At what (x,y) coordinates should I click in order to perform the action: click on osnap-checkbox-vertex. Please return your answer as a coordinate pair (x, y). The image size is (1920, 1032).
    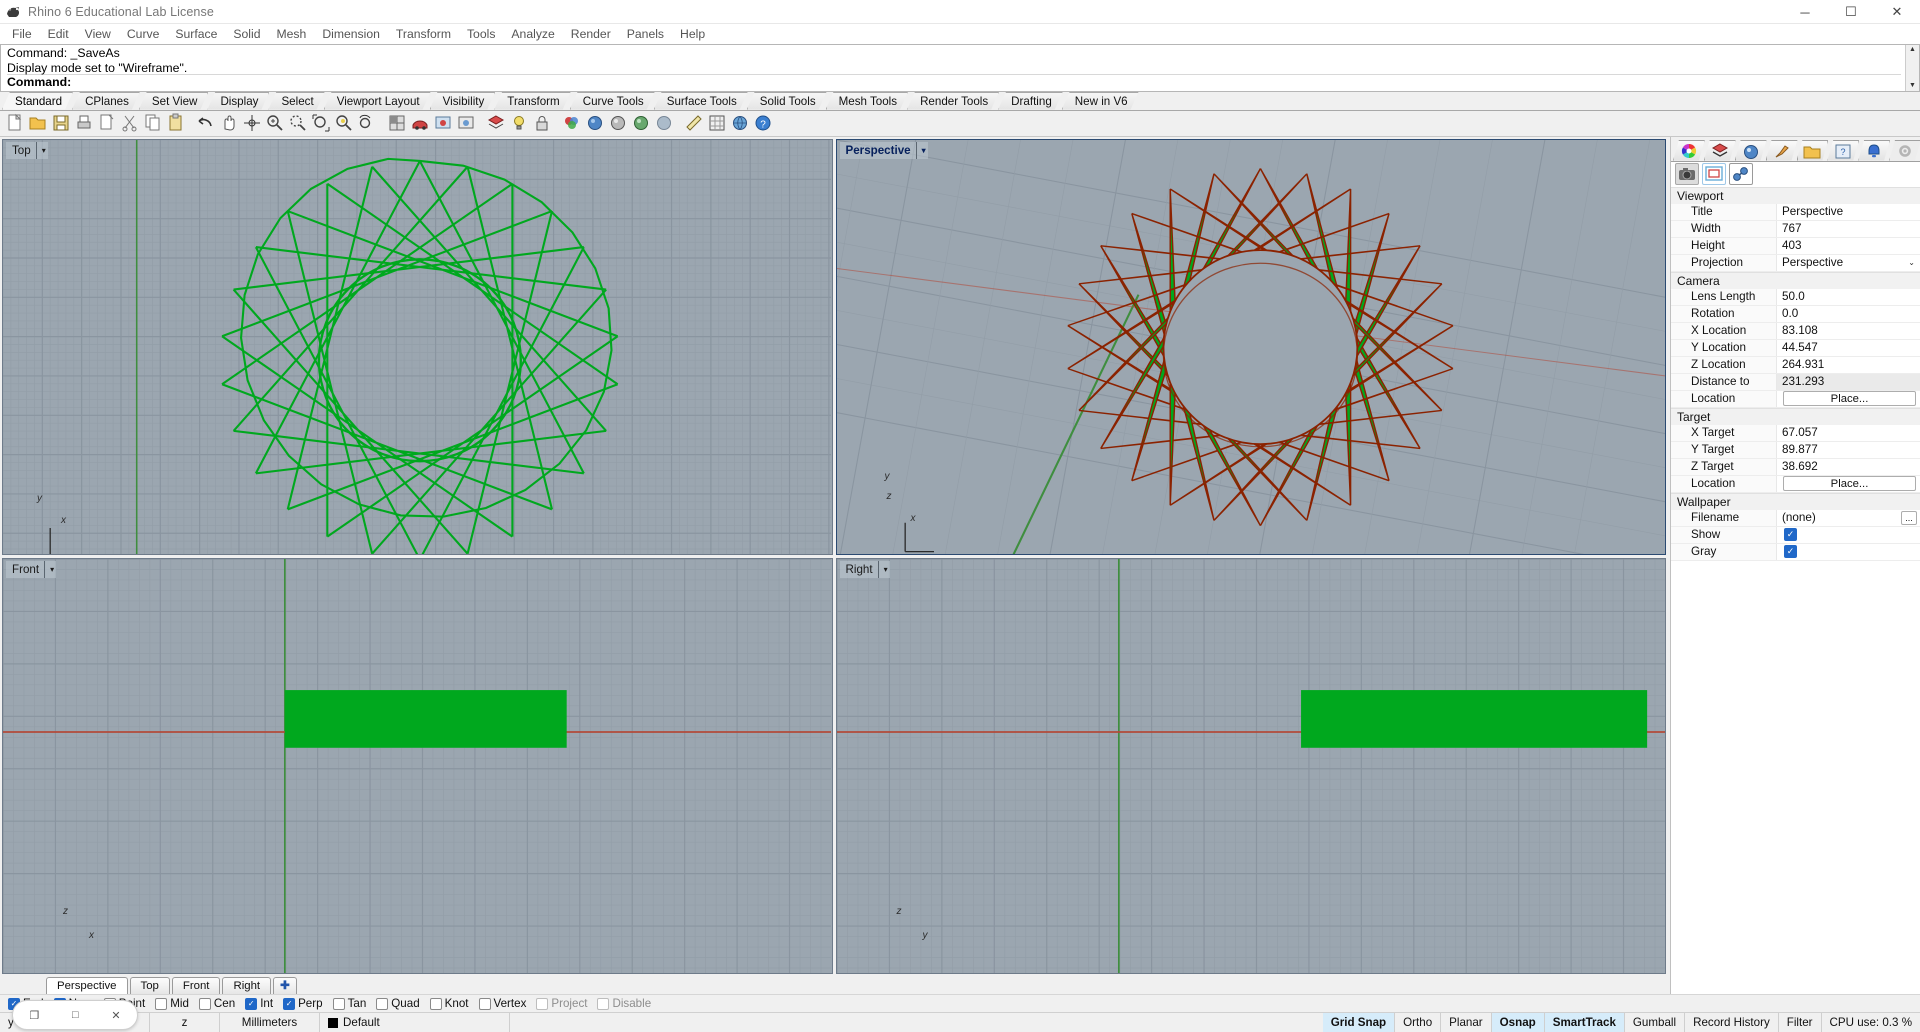
    Looking at the image, I should click on (484, 1003).